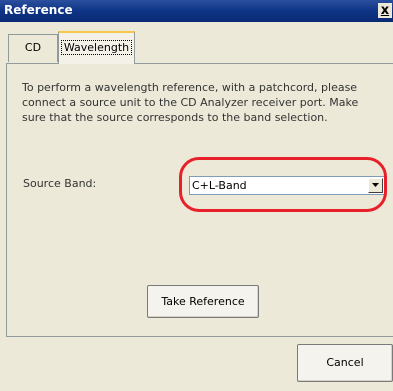 This screenshot has height=391, width=393. Describe the element at coordinates (60, 183) in the screenshot. I see `source-band-label: Source Band:` at that location.